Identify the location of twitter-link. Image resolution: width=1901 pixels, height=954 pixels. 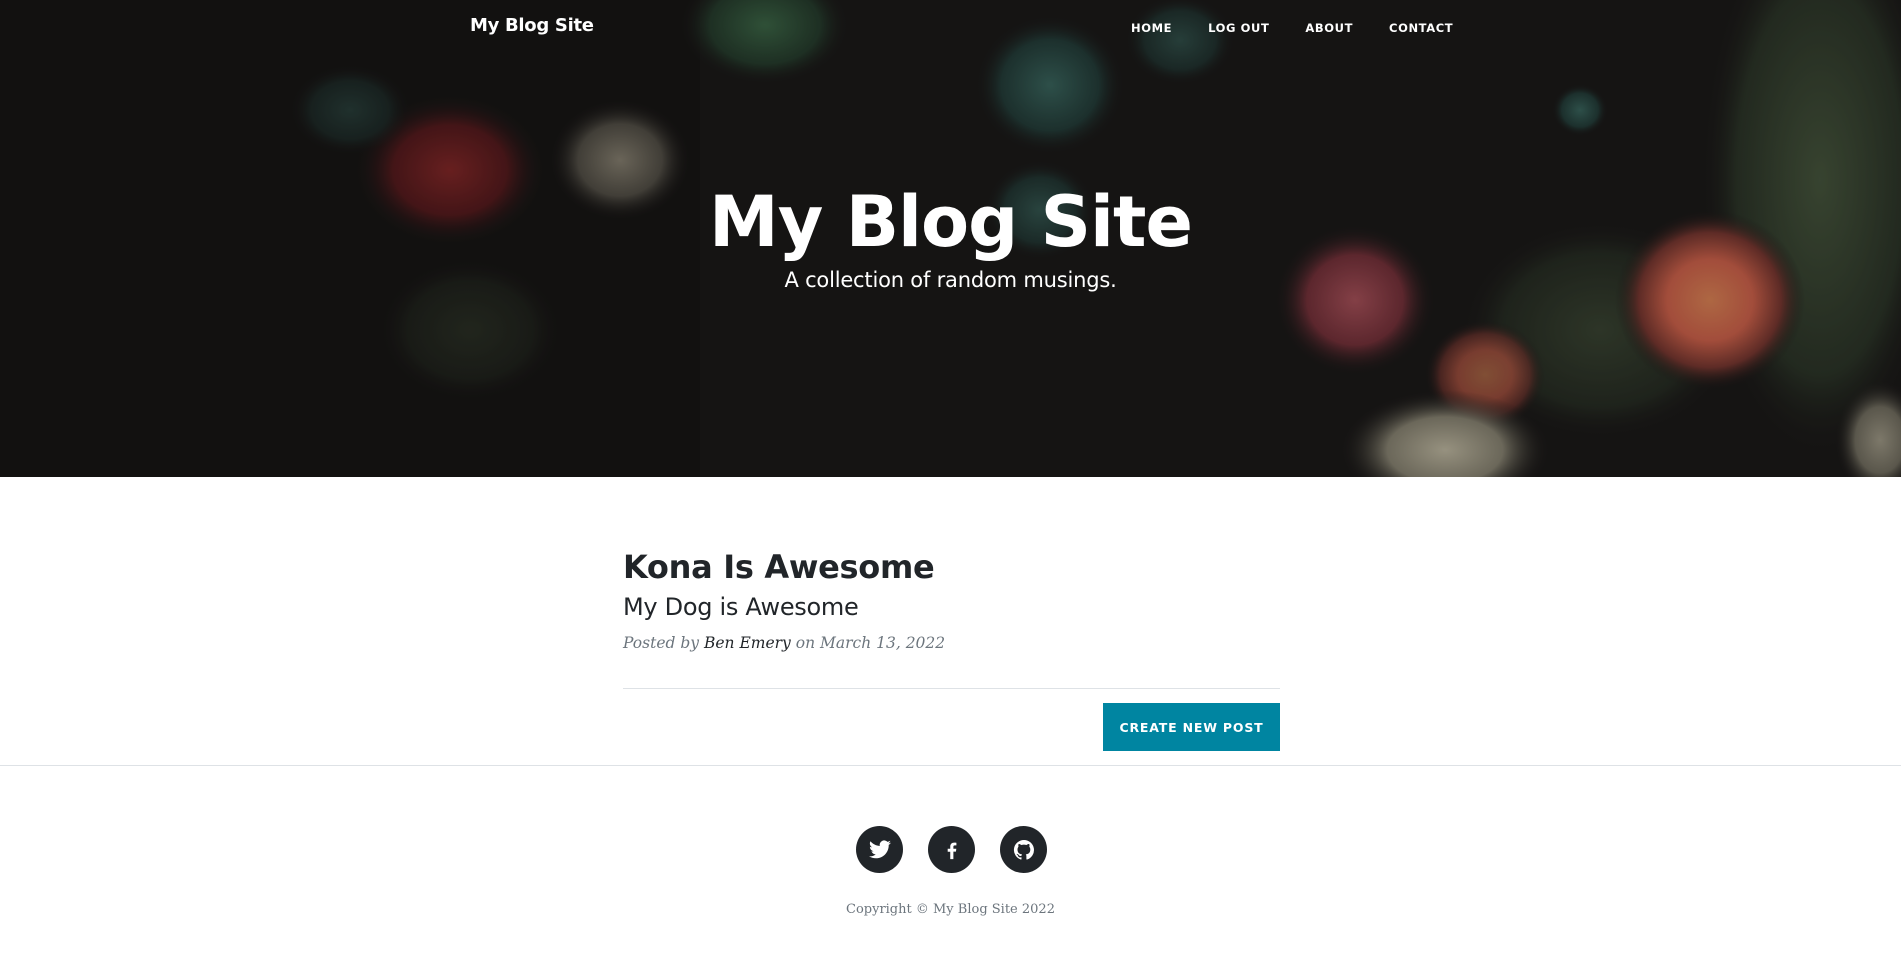
(879, 849).